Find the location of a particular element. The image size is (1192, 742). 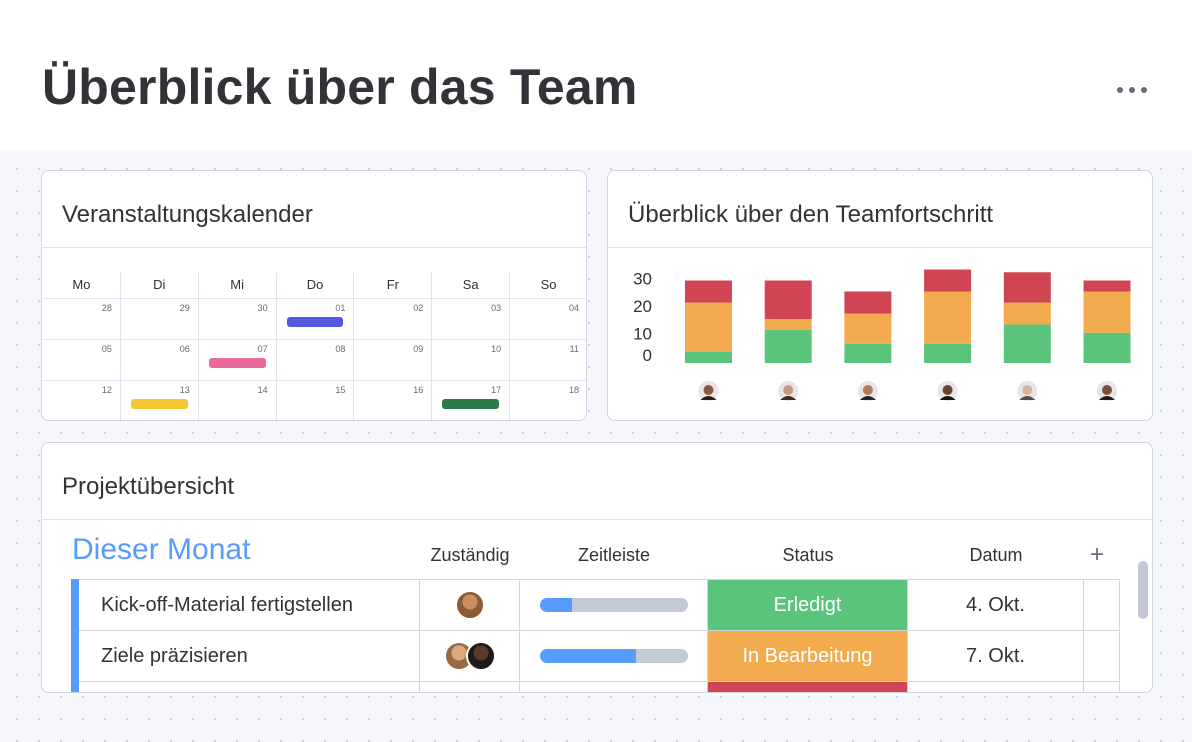

calendar-day-cell: 11 is located at coordinates (547, 360).